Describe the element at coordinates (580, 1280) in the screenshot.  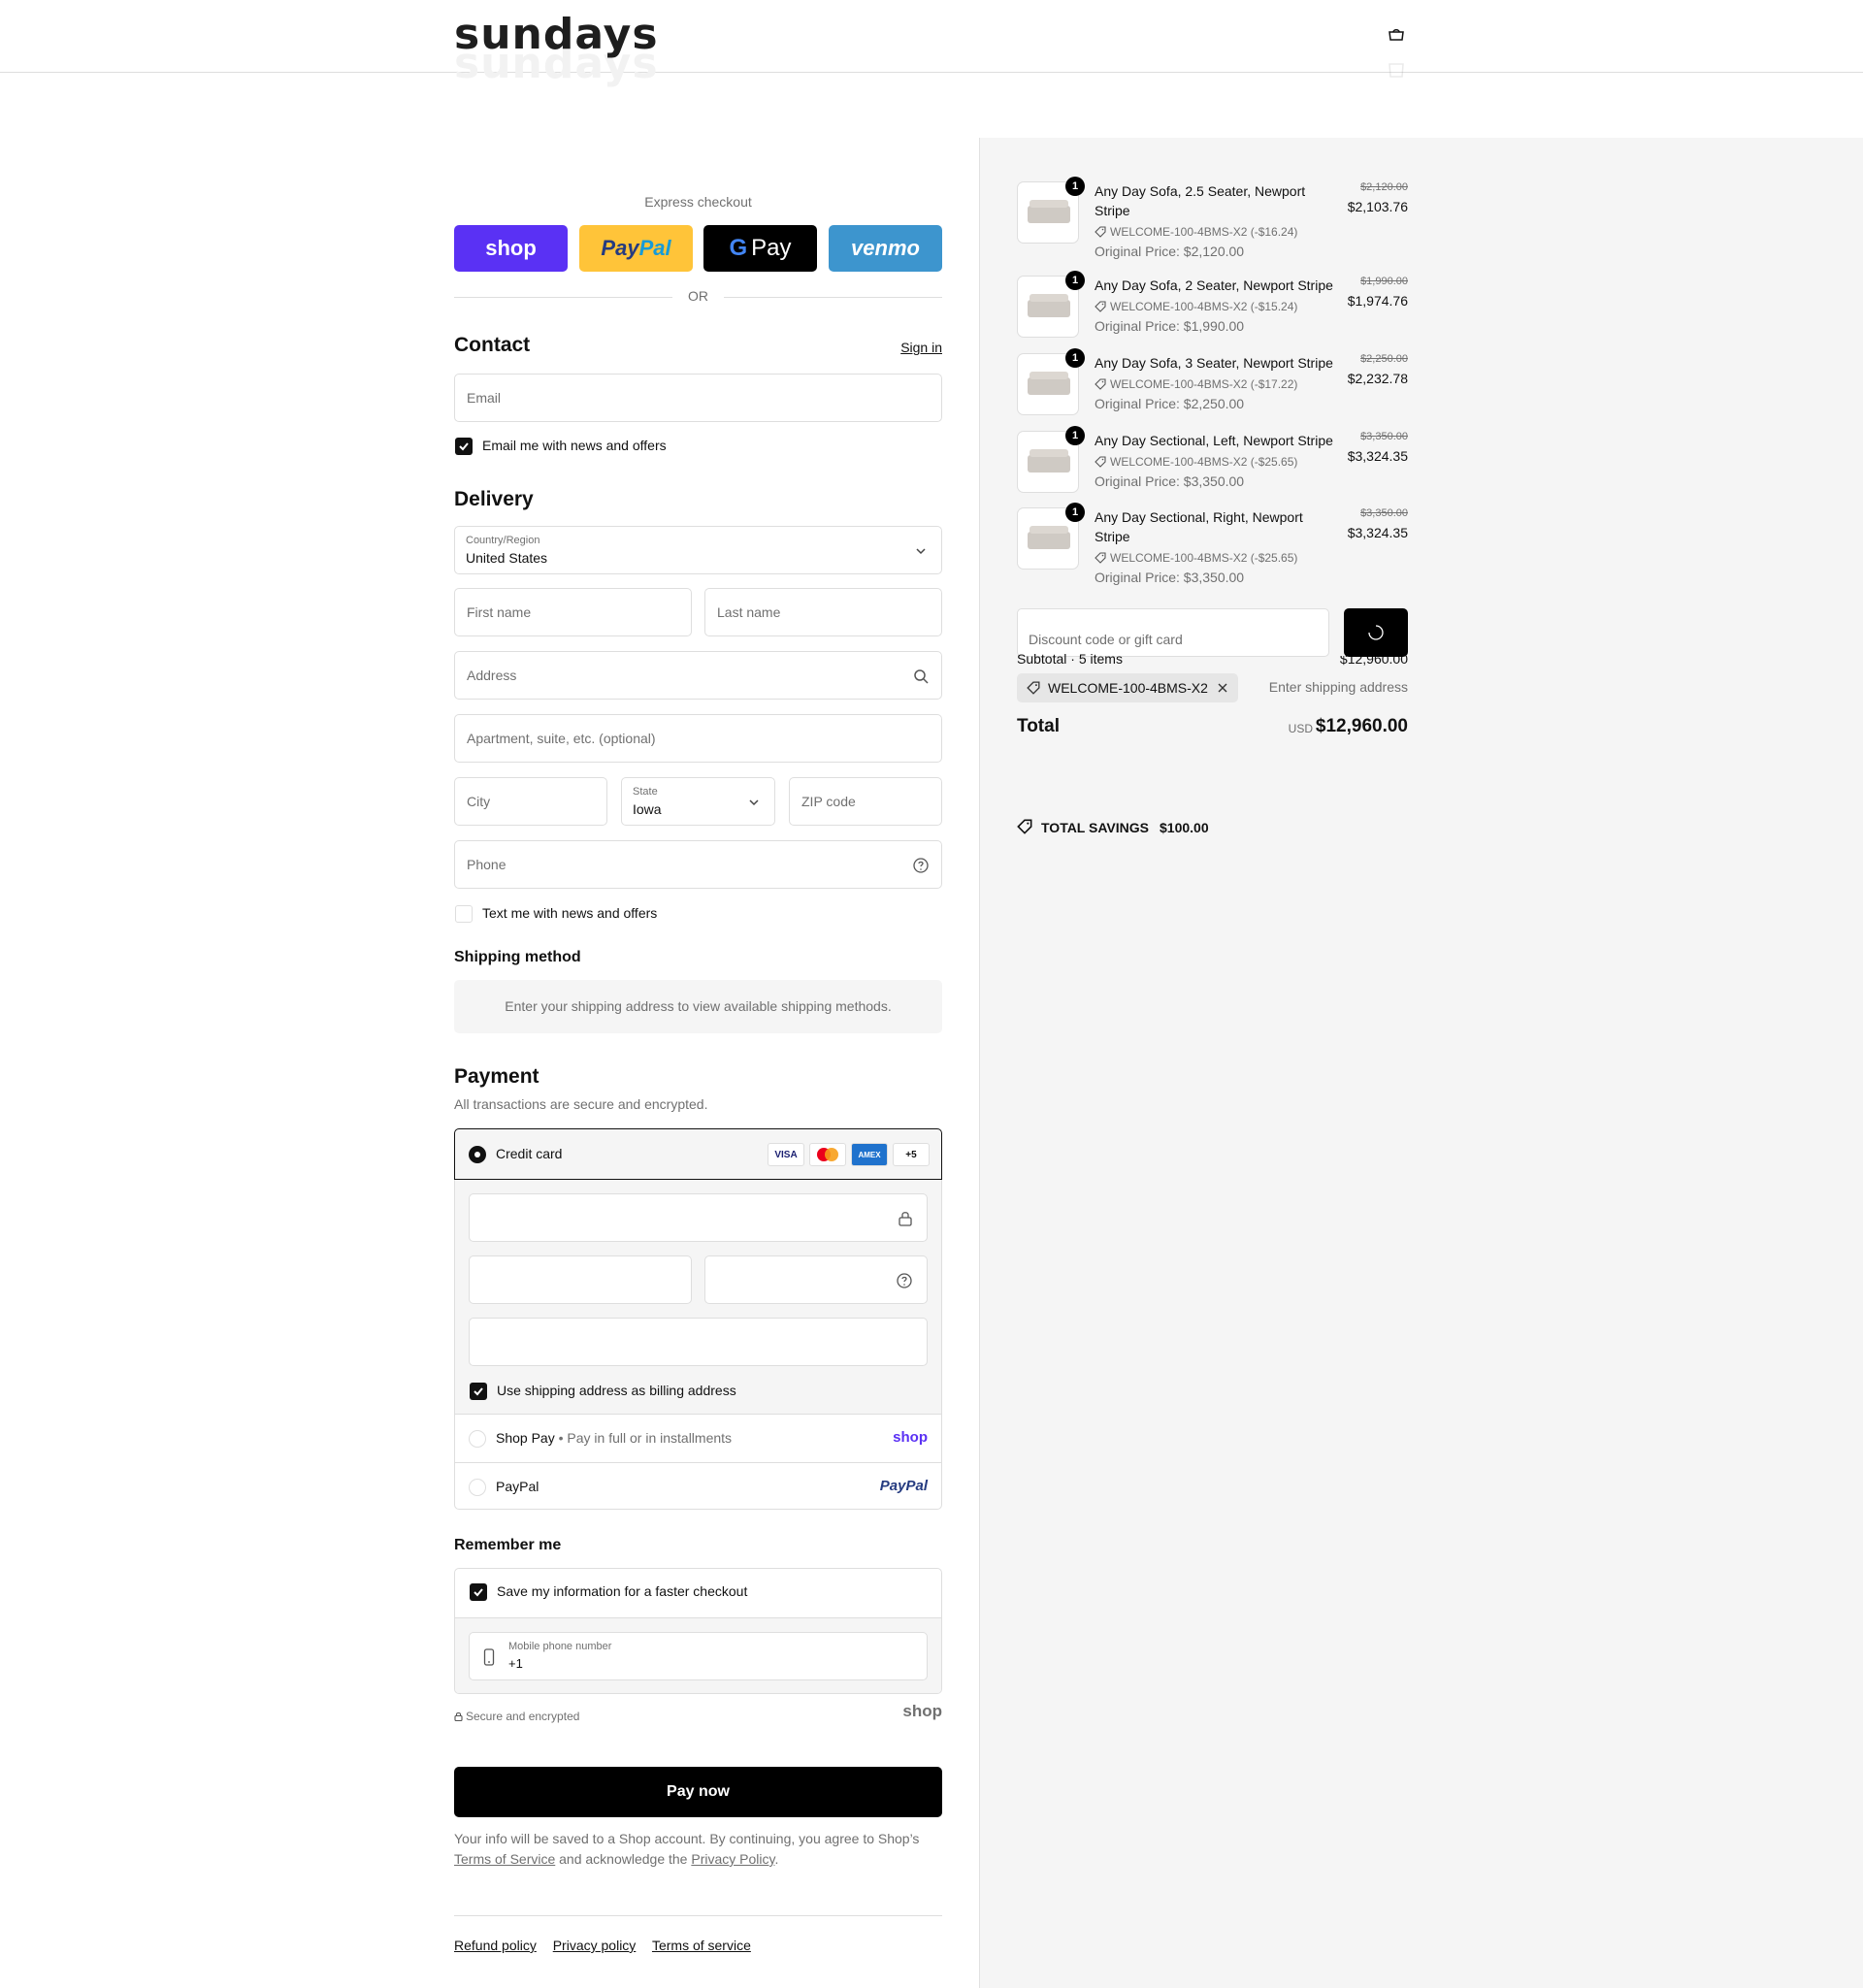
I see `expiration-date-field` at that location.